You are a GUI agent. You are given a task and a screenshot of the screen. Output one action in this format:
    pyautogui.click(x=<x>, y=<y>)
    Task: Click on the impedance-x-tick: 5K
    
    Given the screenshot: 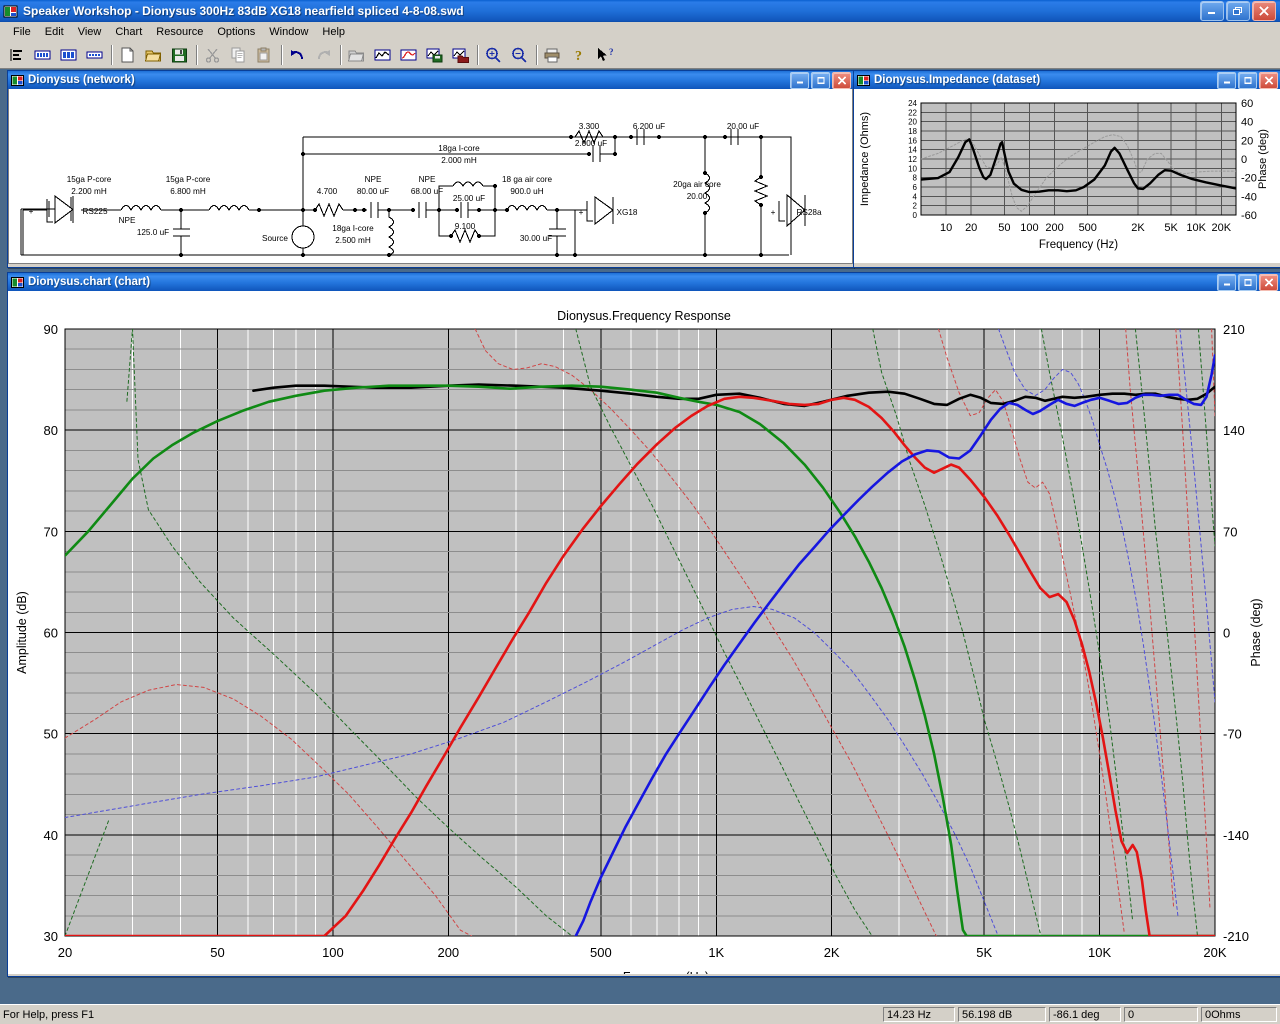 What is the action you would take?
    pyautogui.click(x=1171, y=228)
    